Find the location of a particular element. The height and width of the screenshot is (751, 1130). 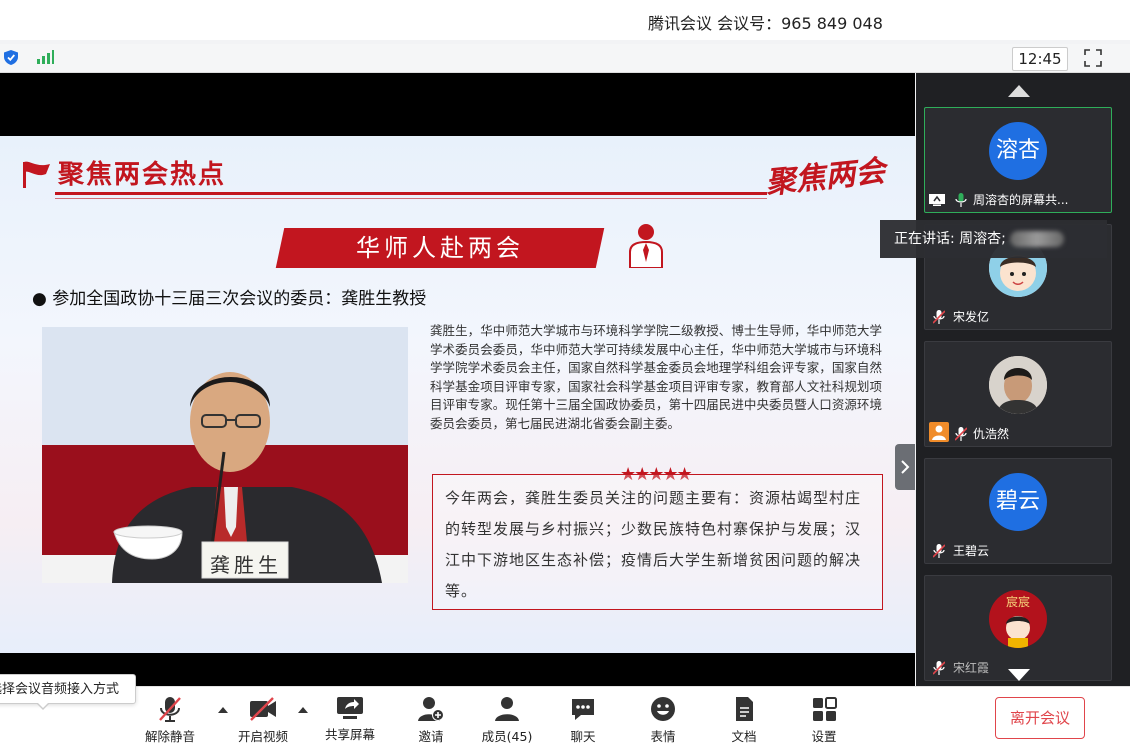

photo-avatar-icon is located at coordinates (1018, 385).